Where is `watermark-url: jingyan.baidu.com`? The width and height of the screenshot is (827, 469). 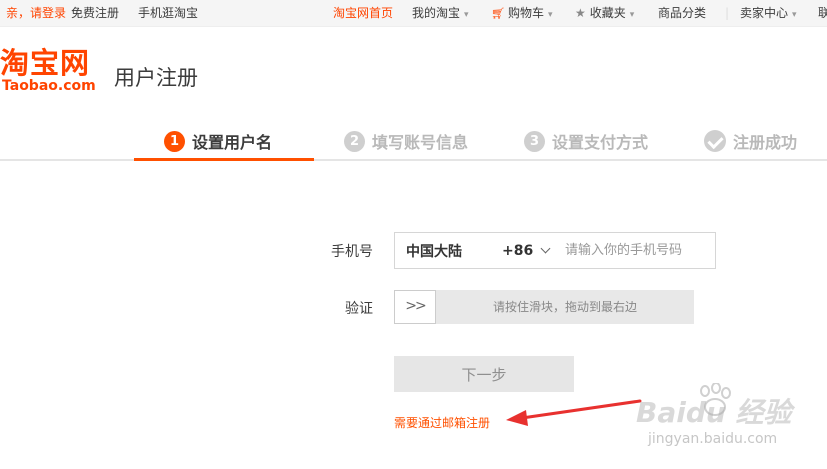 watermark-url: jingyan.baidu.com is located at coordinates (713, 439).